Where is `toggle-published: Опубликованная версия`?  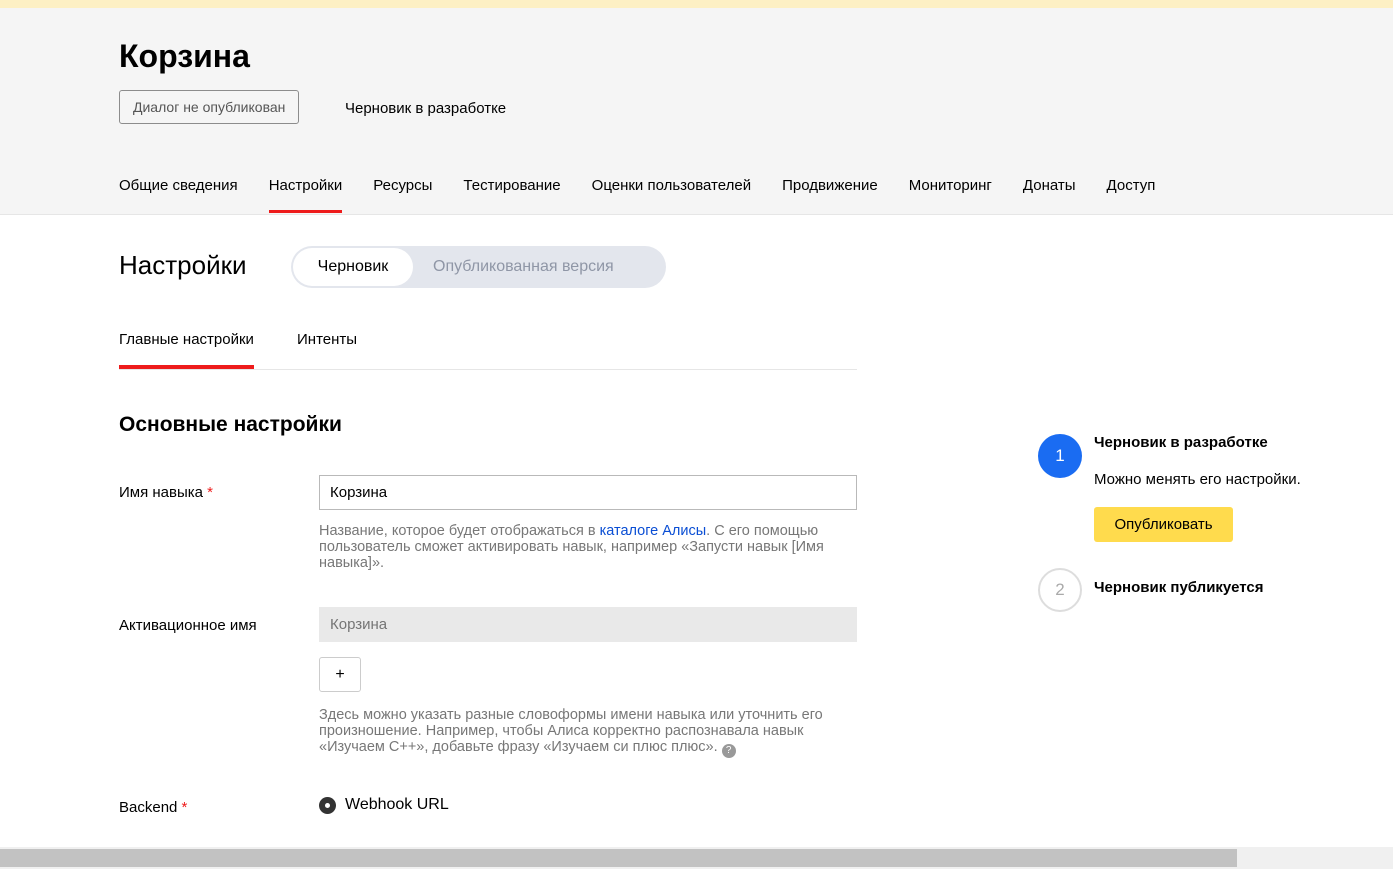
toggle-published: Опубликованная версия is located at coordinates (523, 267).